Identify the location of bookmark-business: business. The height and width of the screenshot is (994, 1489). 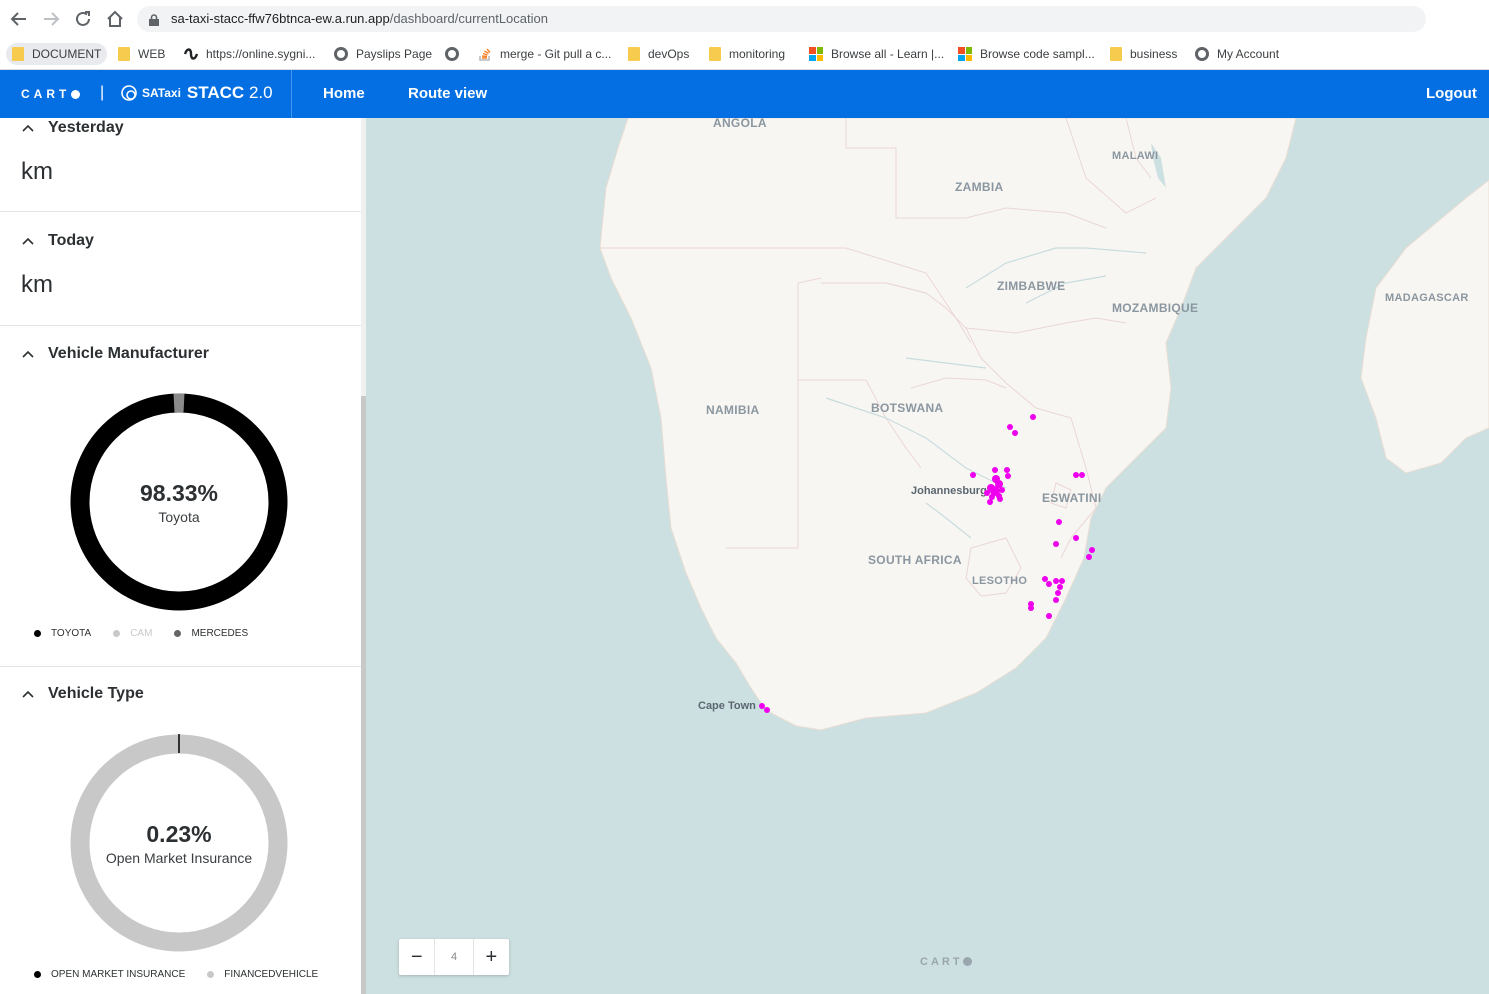
(1143, 54).